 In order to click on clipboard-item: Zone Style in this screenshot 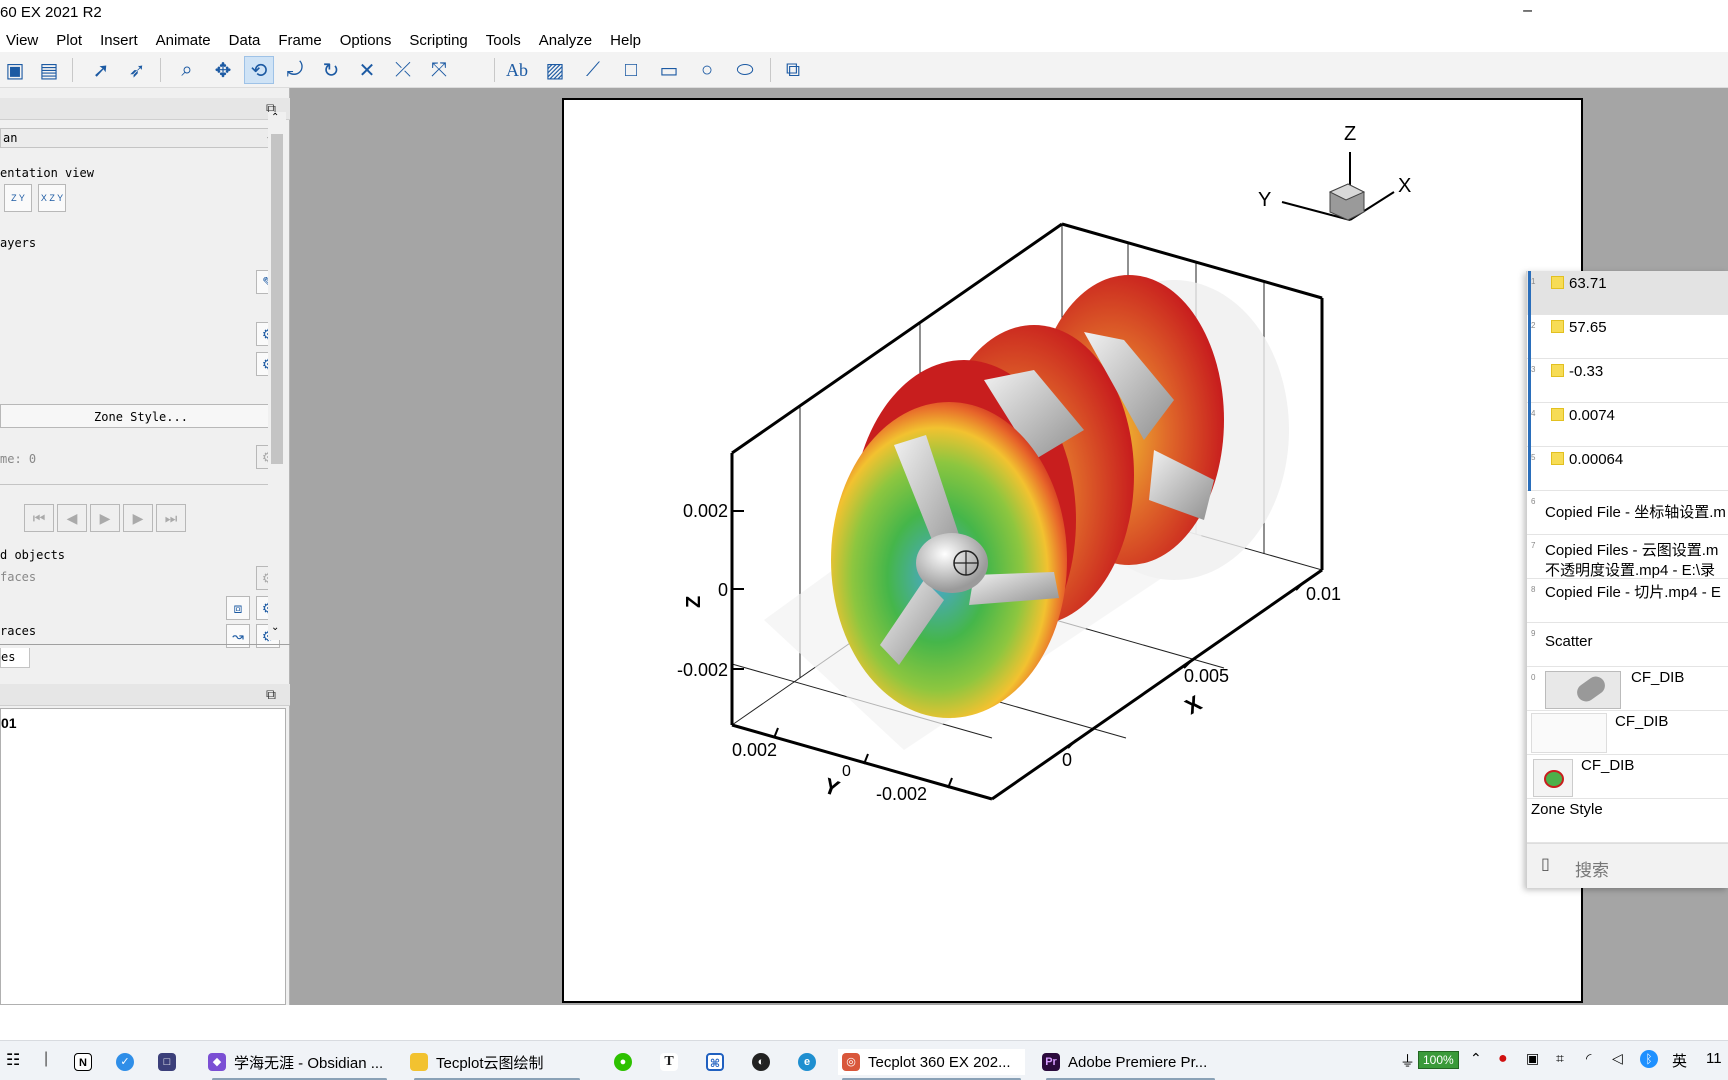, I will do `click(1627, 821)`.